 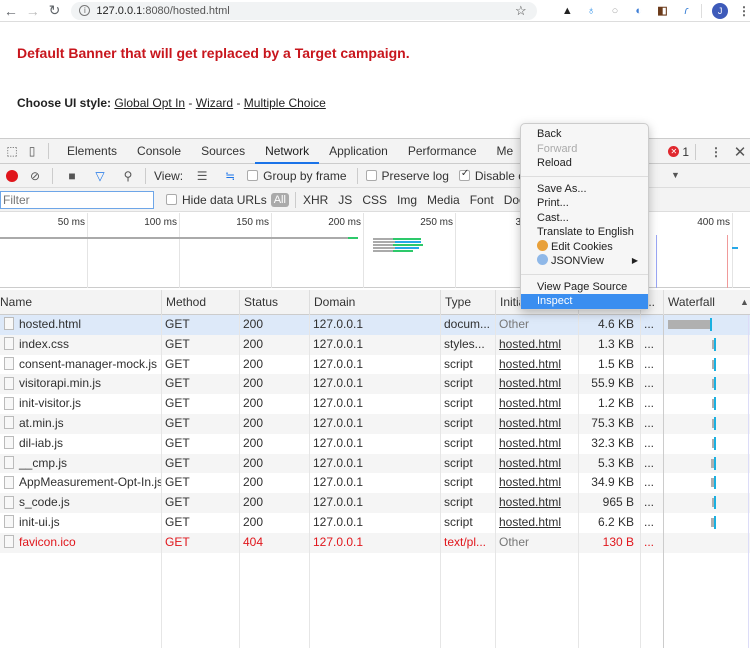 I want to click on preserve-log-toggle: Preserve log, so click(x=407, y=176).